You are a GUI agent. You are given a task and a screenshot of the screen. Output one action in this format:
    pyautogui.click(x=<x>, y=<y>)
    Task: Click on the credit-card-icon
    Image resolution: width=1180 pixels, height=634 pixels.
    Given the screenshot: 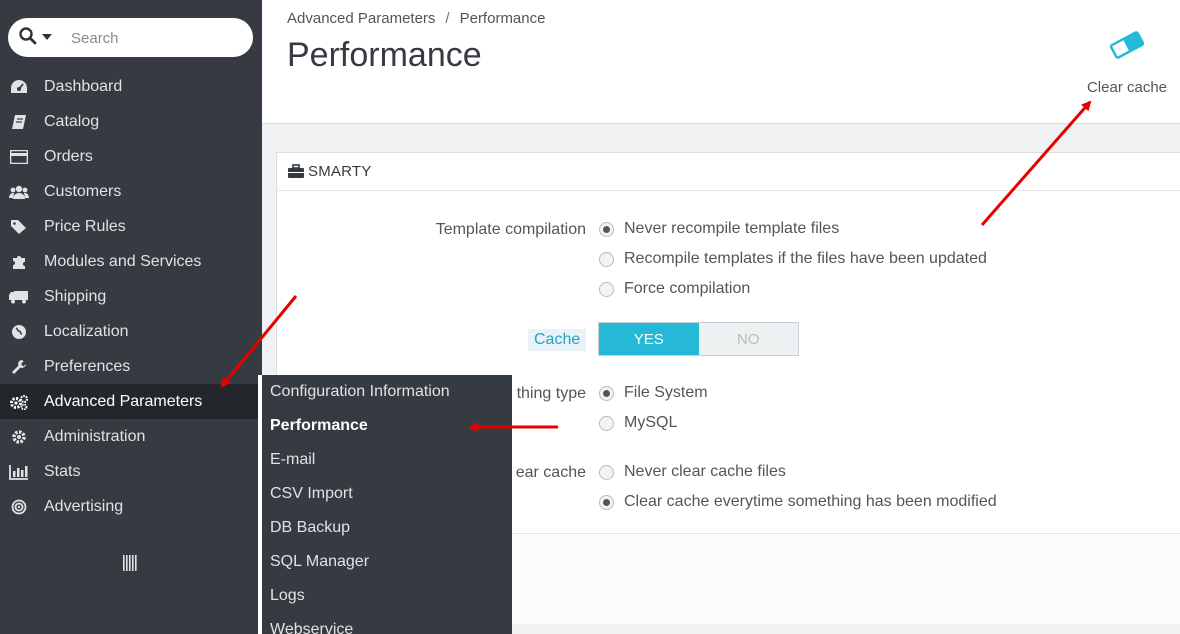 What is the action you would take?
    pyautogui.click(x=19, y=157)
    